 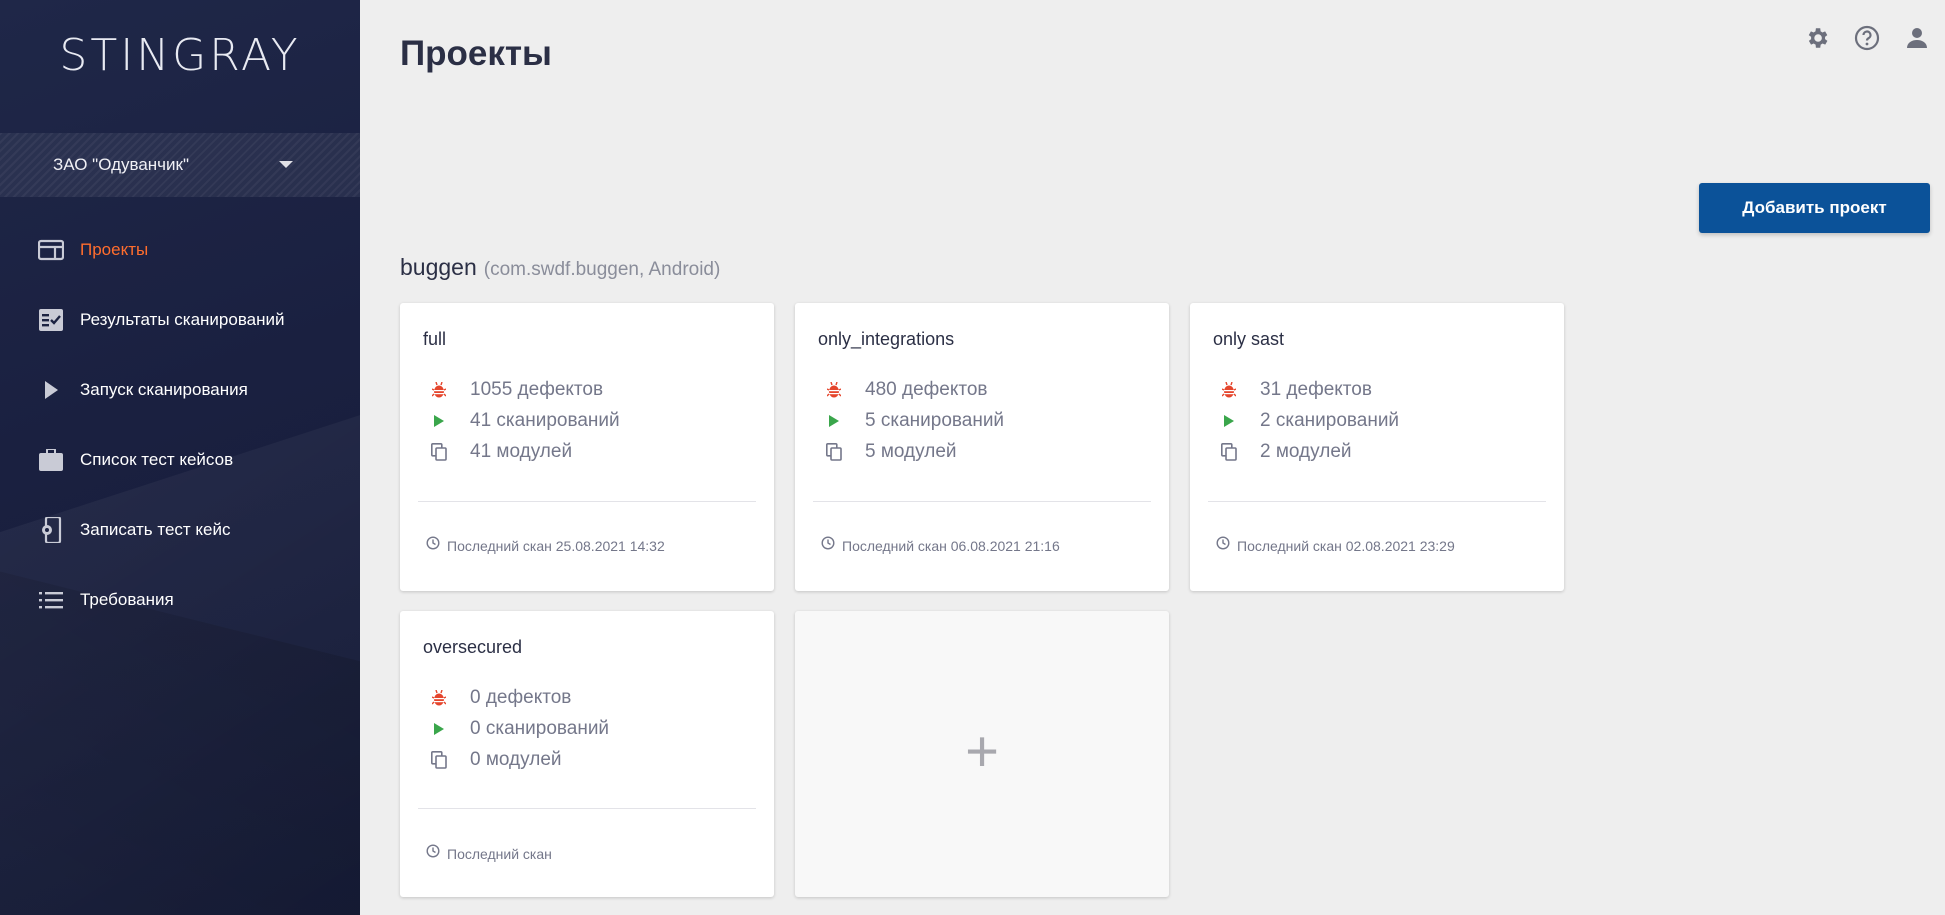 I want to click on add-project-button: Добавить проект, so click(x=1814, y=208).